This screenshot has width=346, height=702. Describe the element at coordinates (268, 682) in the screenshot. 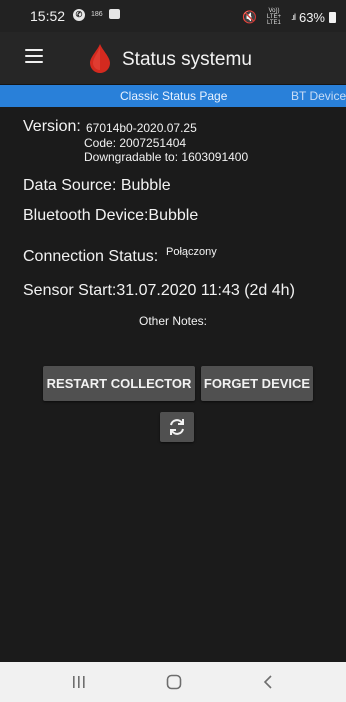

I see `back-icon` at that location.